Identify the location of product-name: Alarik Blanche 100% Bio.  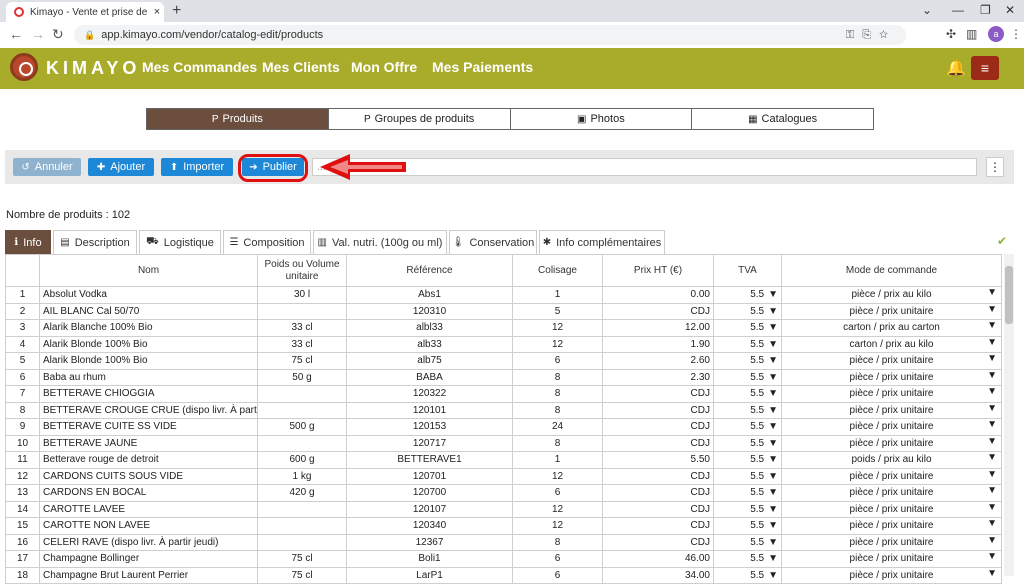
(148, 328).